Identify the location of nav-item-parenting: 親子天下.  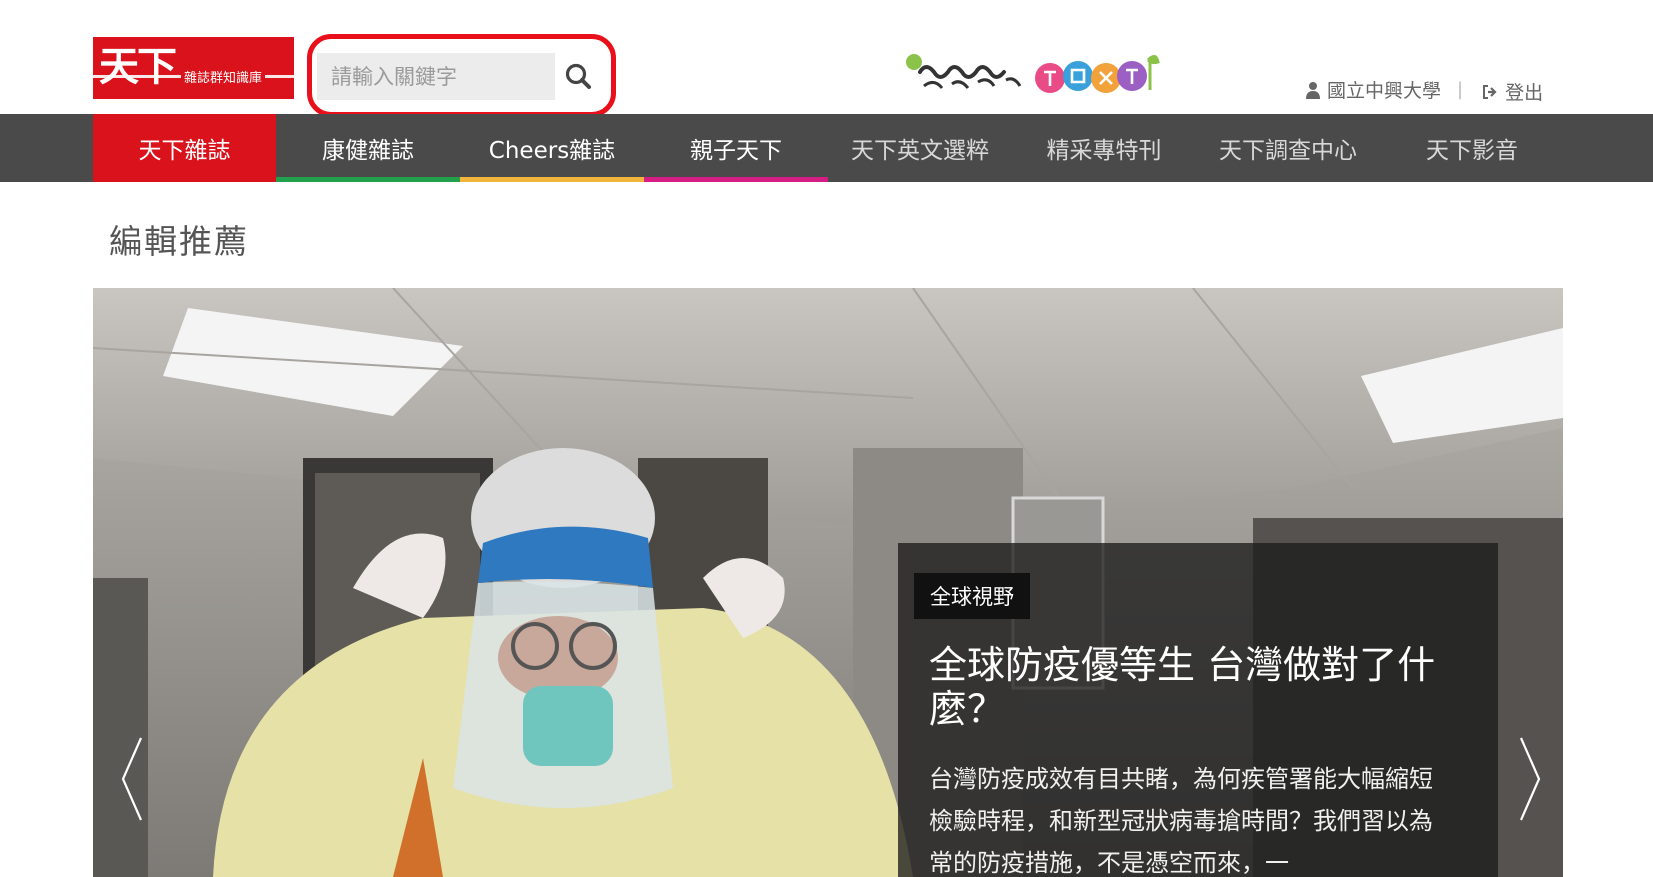
(736, 148).